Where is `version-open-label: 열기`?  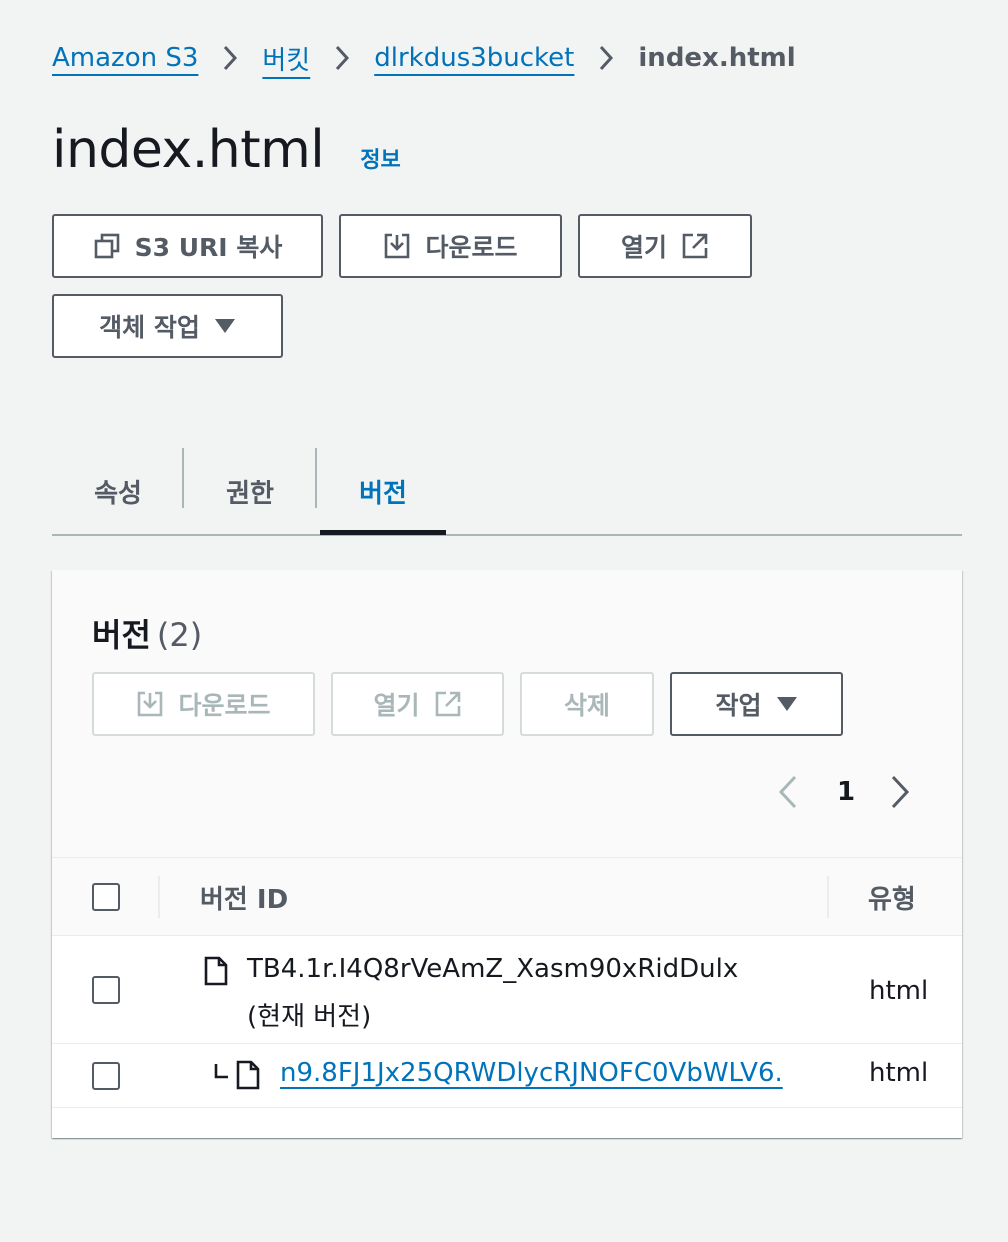
version-open-label: 열기 is located at coordinates (396, 705).